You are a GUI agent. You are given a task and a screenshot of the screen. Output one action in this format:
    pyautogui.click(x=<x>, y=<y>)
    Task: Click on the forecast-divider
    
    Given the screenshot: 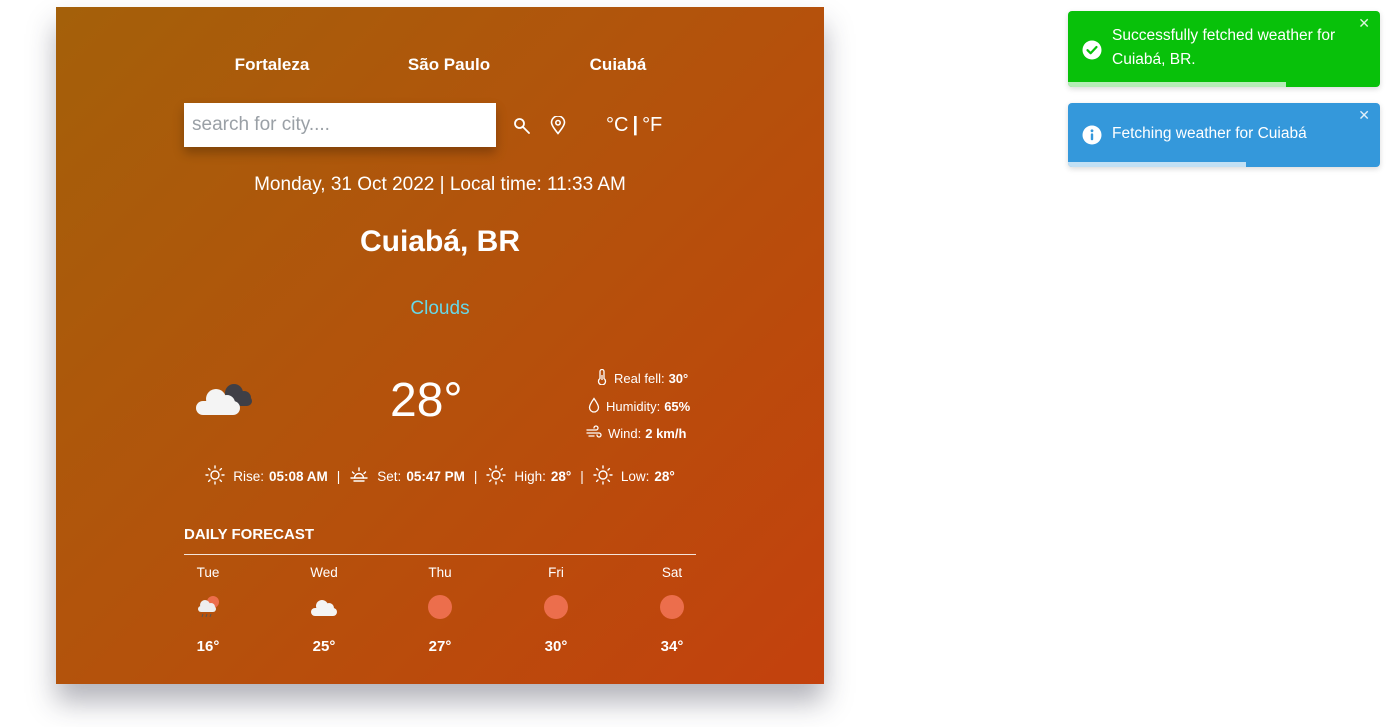 What is the action you would take?
    pyautogui.click(x=440, y=554)
    